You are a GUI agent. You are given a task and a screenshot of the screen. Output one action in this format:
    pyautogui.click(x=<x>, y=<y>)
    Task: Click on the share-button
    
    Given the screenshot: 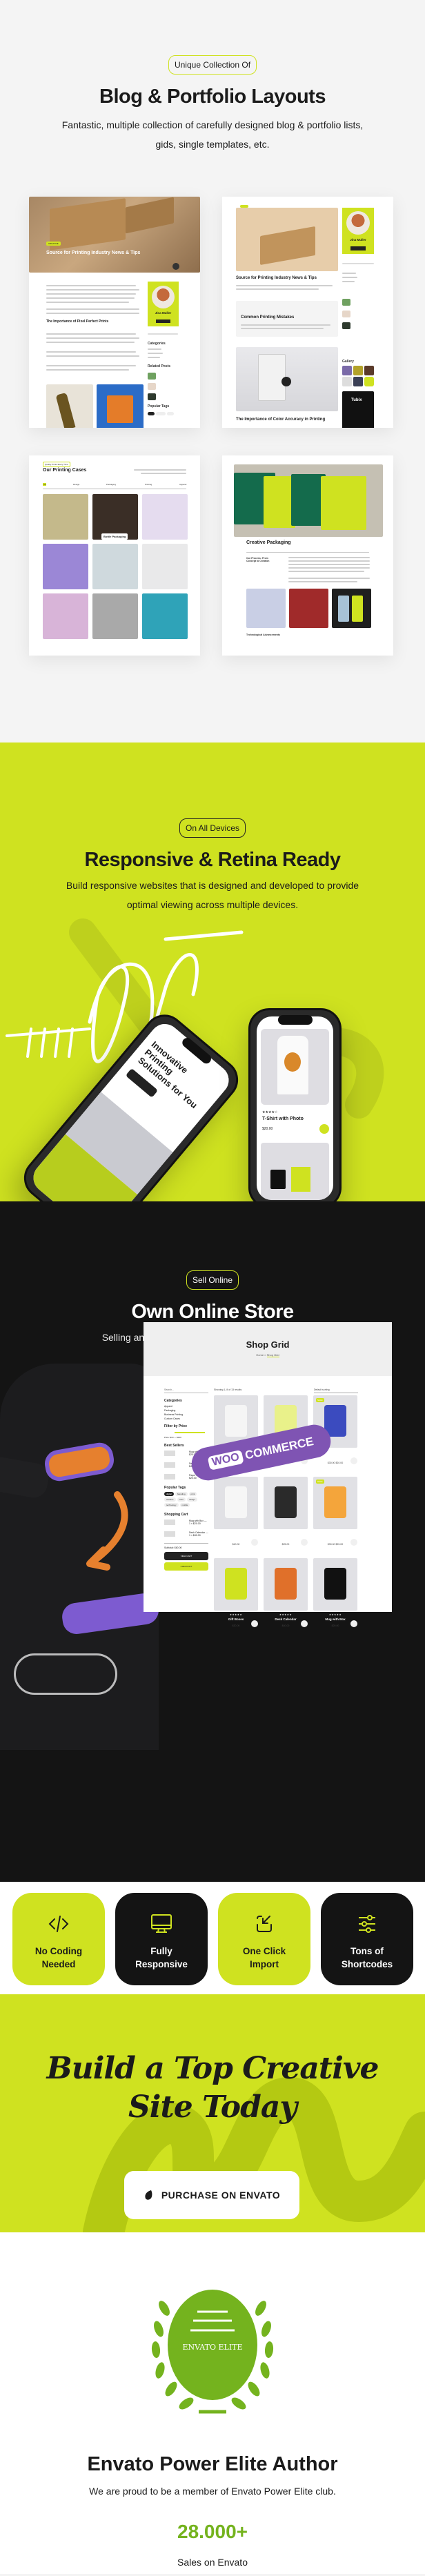 What is the action you would take?
    pyautogui.click(x=175, y=266)
    